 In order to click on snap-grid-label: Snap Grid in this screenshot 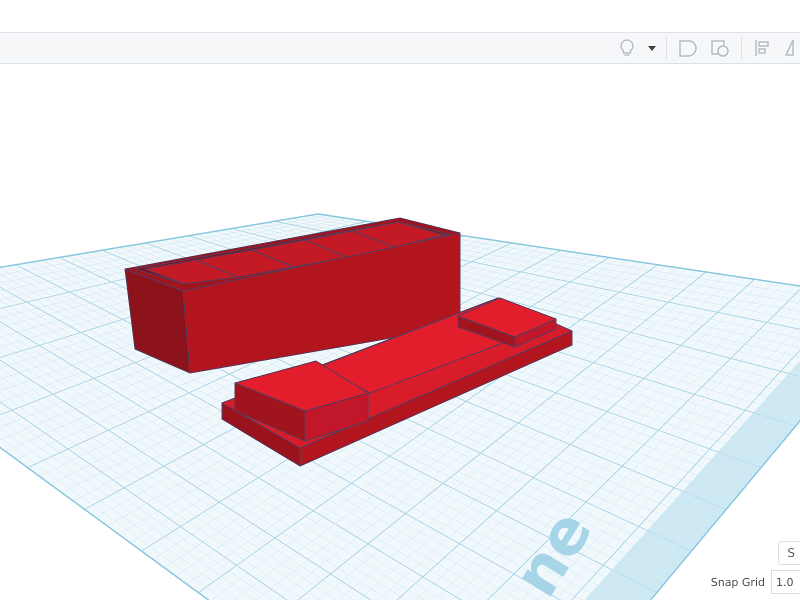, I will do `click(737, 582)`.